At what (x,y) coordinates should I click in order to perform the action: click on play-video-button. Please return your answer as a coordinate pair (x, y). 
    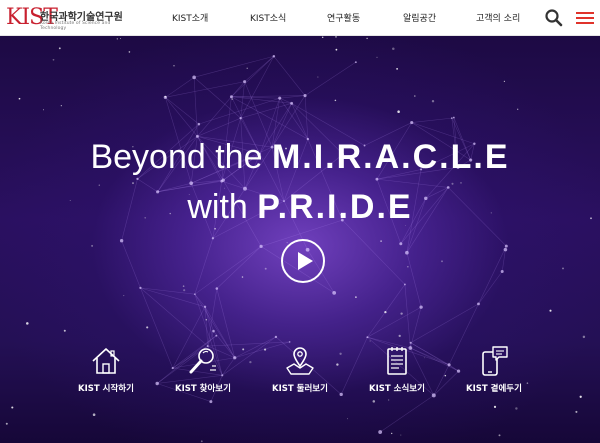
    Looking at the image, I should click on (303, 261).